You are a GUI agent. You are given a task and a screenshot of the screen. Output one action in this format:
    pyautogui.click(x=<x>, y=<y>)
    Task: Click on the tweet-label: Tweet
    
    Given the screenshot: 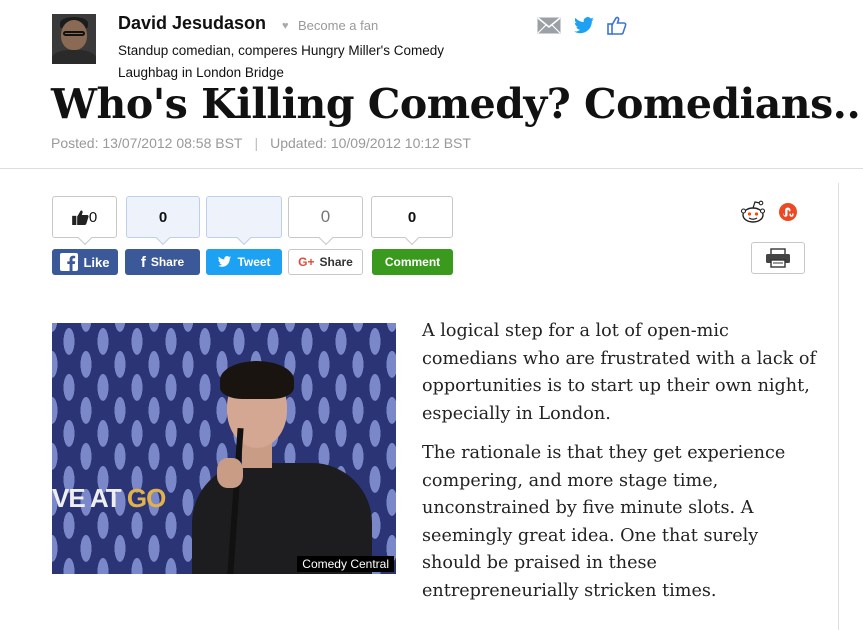 What is the action you would take?
    pyautogui.click(x=254, y=262)
    